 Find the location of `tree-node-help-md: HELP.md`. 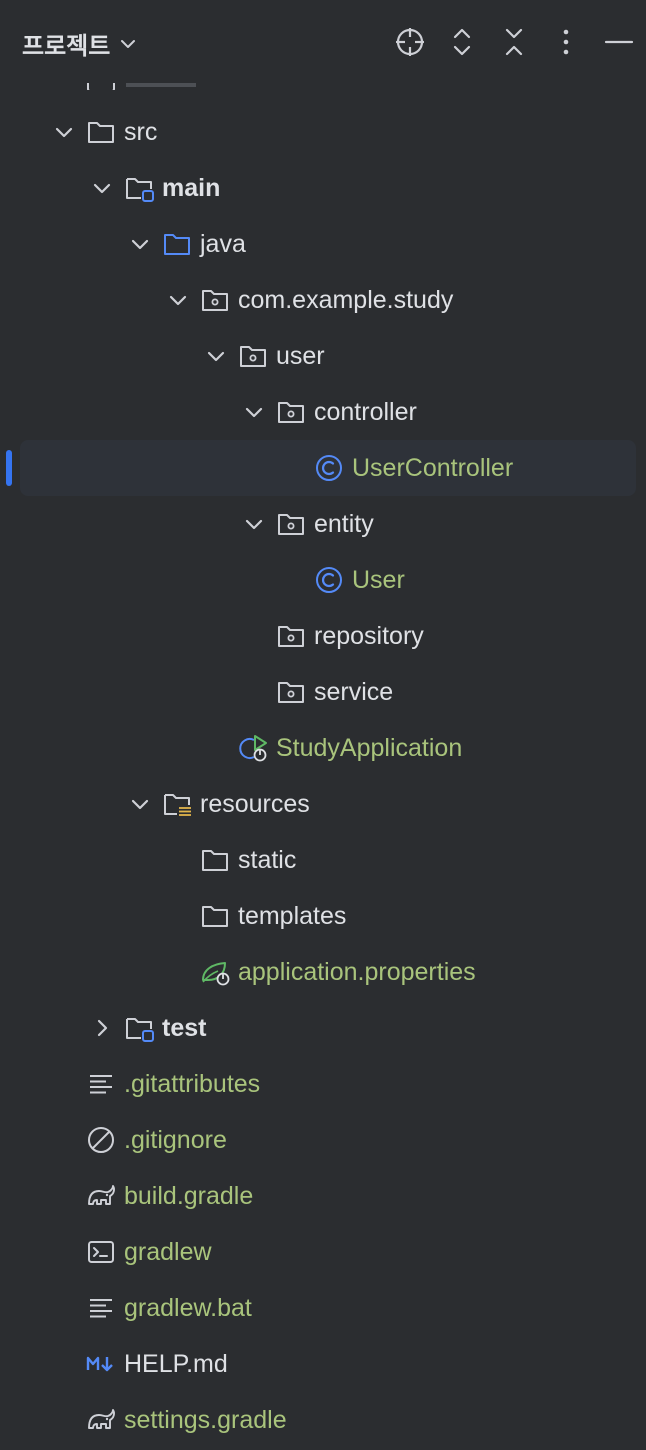

tree-node-help-md: HELP.md is located at coordinates (323, 1364).